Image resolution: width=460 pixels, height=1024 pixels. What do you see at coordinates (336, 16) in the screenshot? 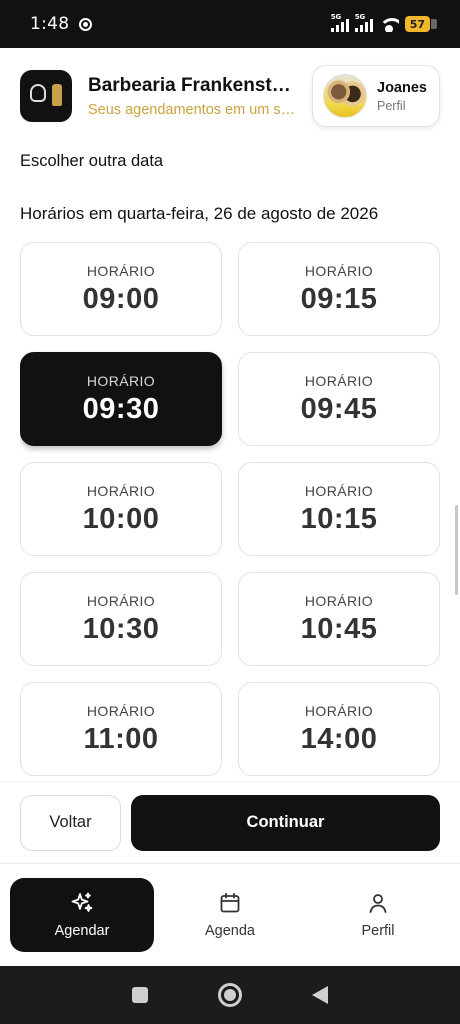
I see `network-type-1: 5G` at bounding box center [336, 16].